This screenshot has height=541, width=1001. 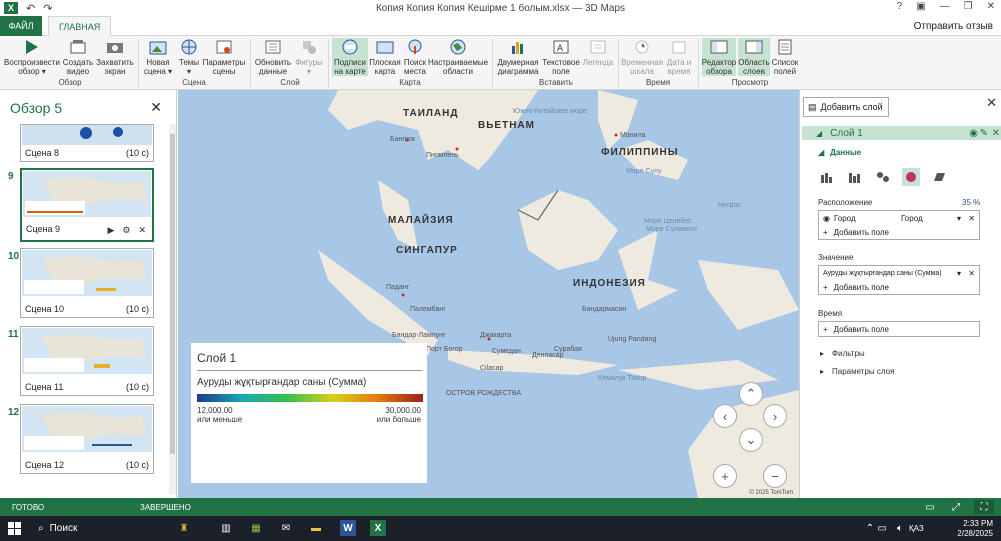 What do you see at coordinates (421, 220) in the screenshot?
I see `label-malaysia: МАЛАЙЗИЯ` at bounding box center [421, 220].